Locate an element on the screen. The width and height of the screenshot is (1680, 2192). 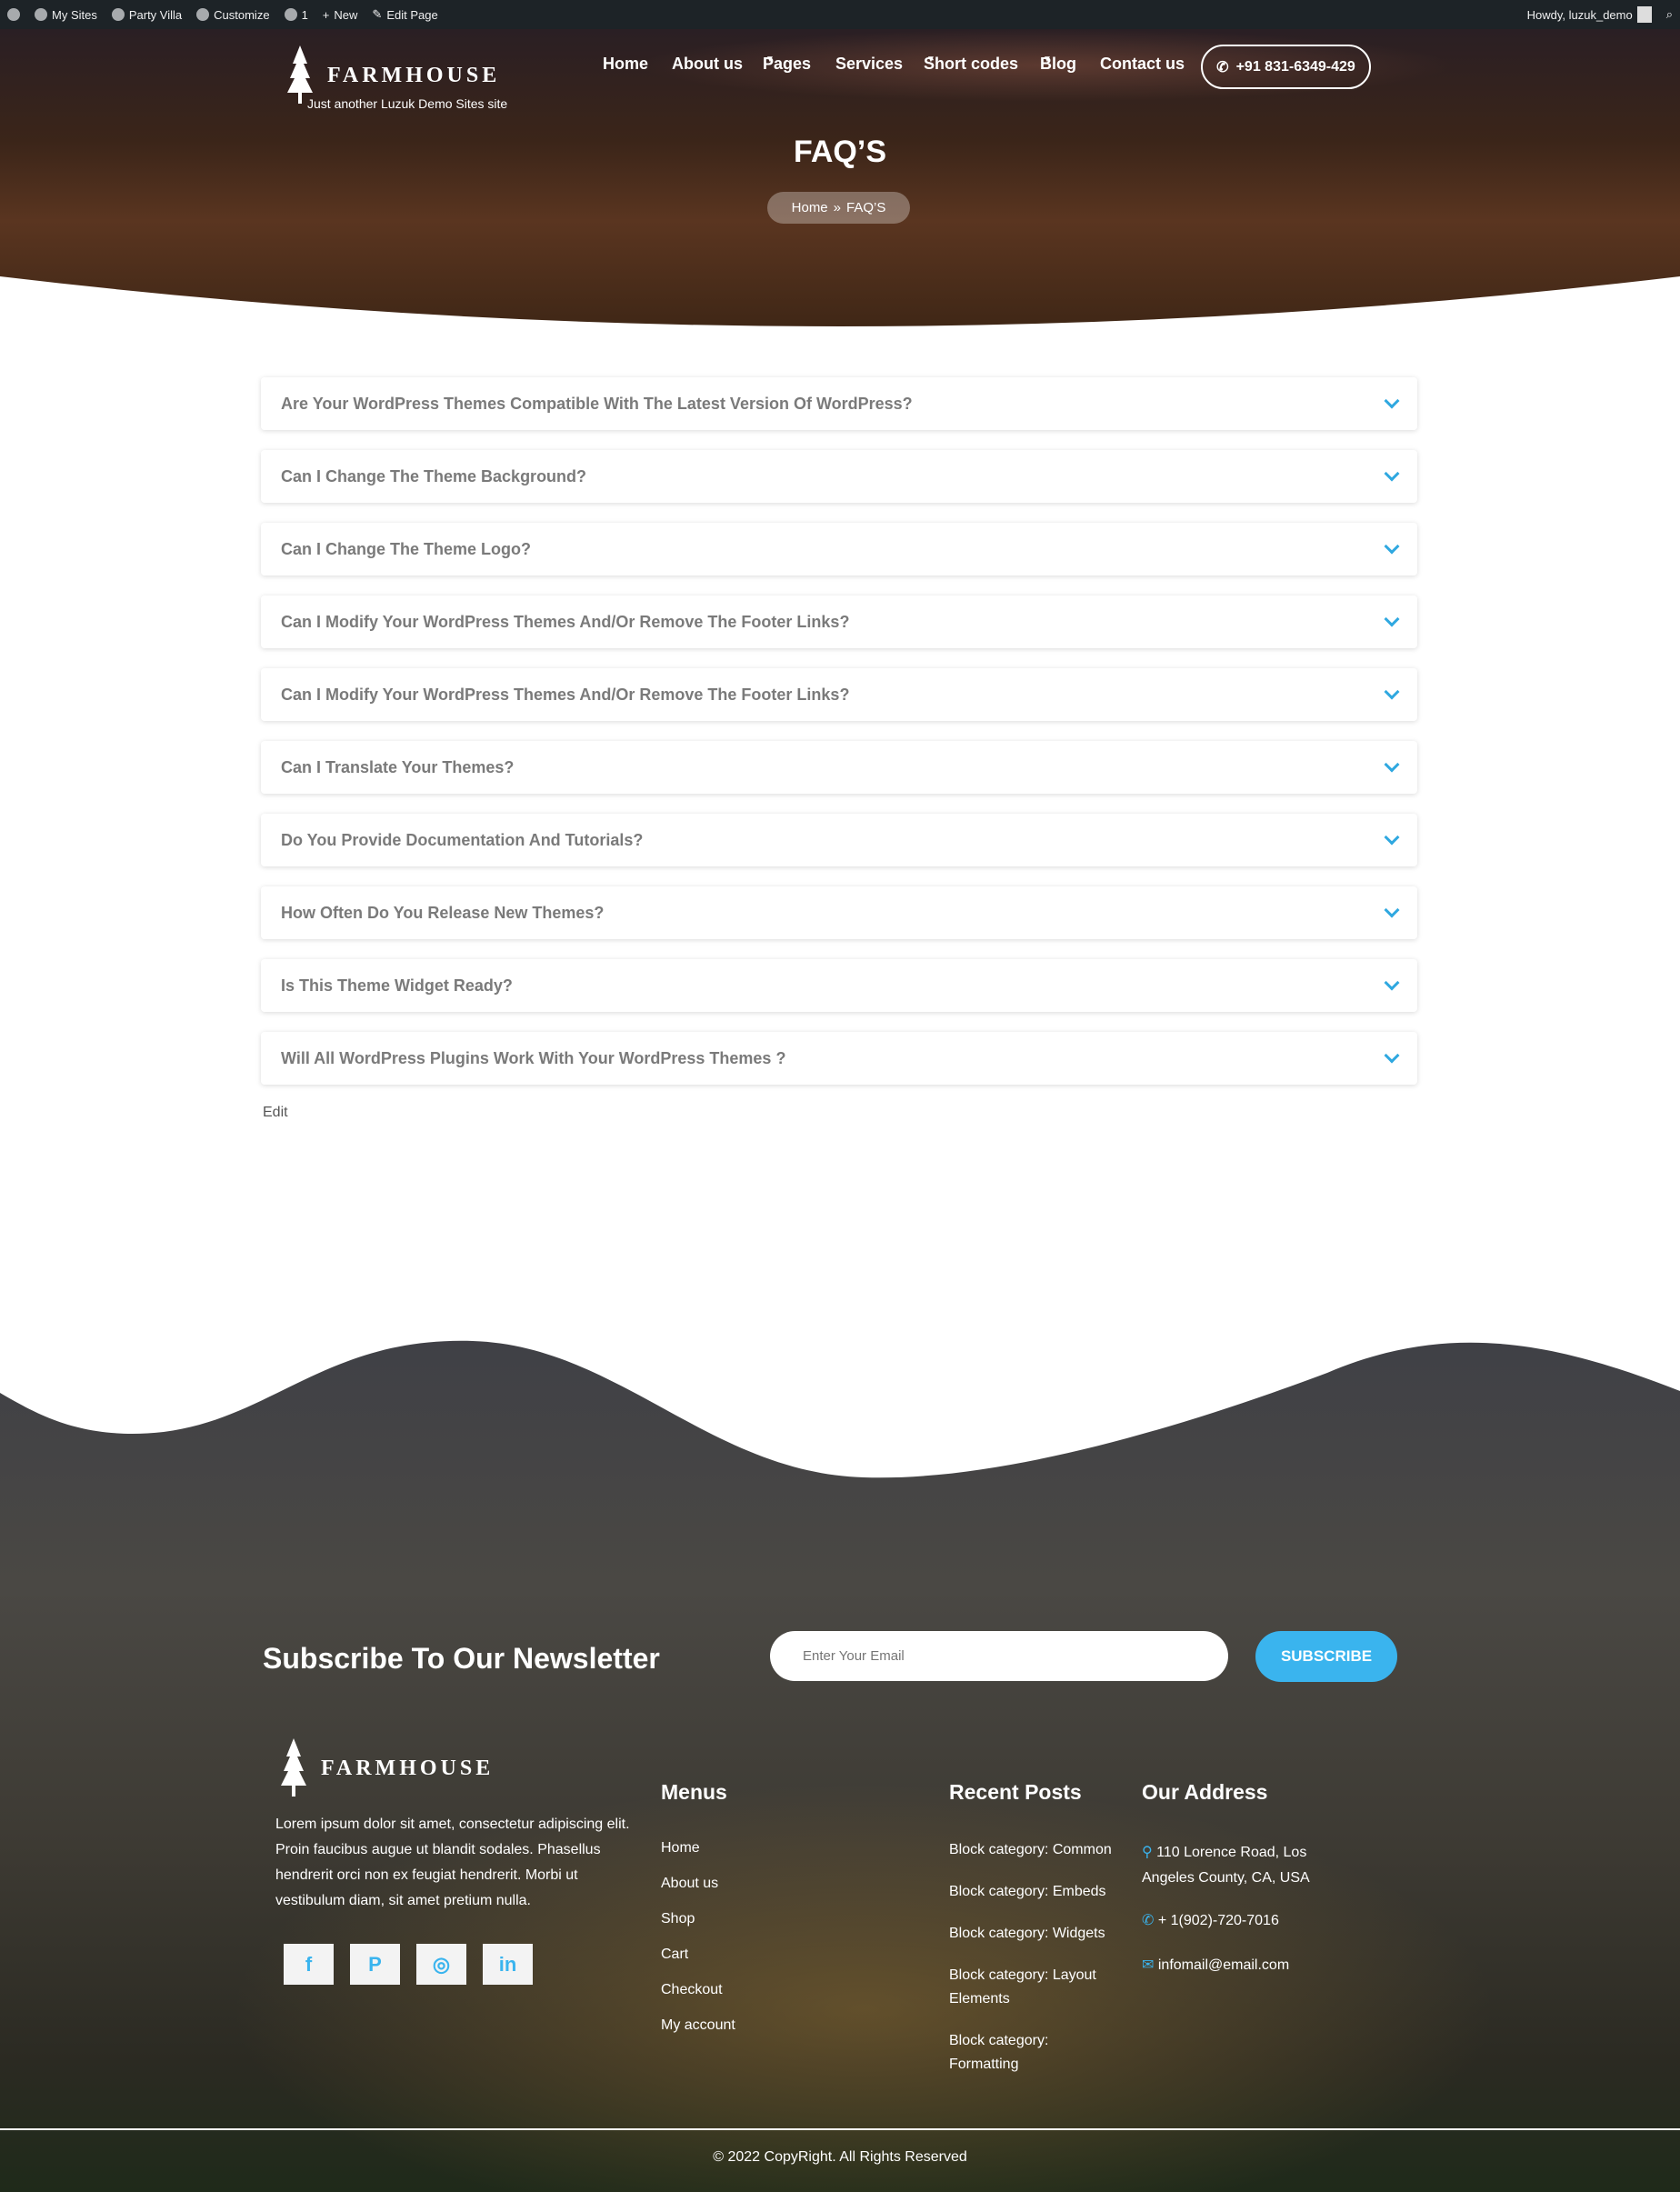
admin-new: + New is located at coordinates (340, 15).